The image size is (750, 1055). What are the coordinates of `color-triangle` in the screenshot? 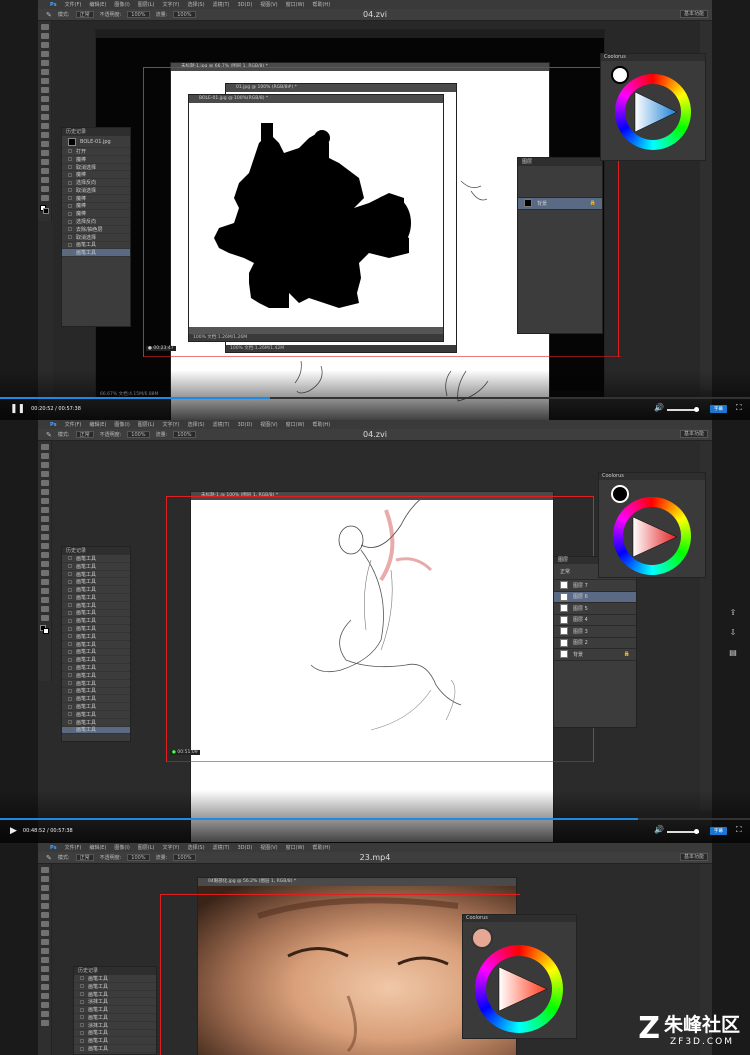 It's located at (652, 536).